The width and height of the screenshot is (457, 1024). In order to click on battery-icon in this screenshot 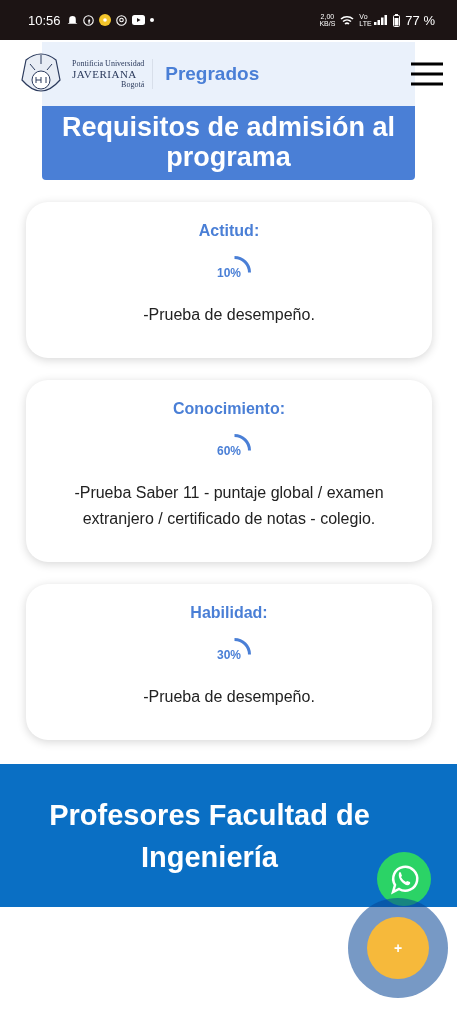, I will do `click(397, 20)`.